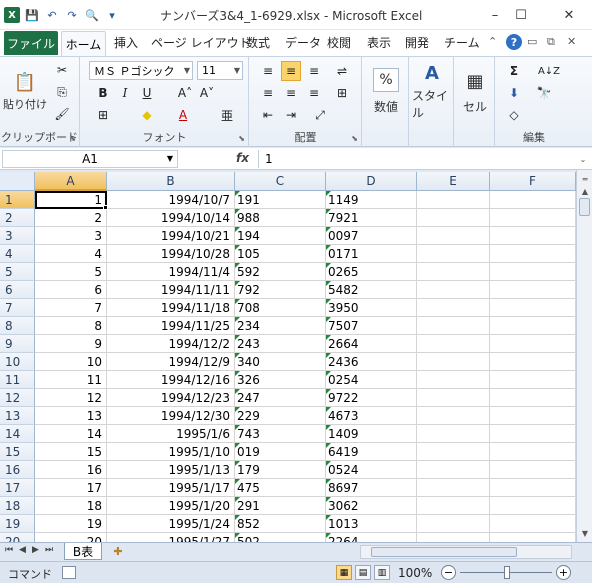 Image resolution: width=592 pixels, height=583 pixels. What do you see at coordinates (382, 572) in the screenshot?
I see `page-break-view-icon: ▥` at bounding box center [382, 572].